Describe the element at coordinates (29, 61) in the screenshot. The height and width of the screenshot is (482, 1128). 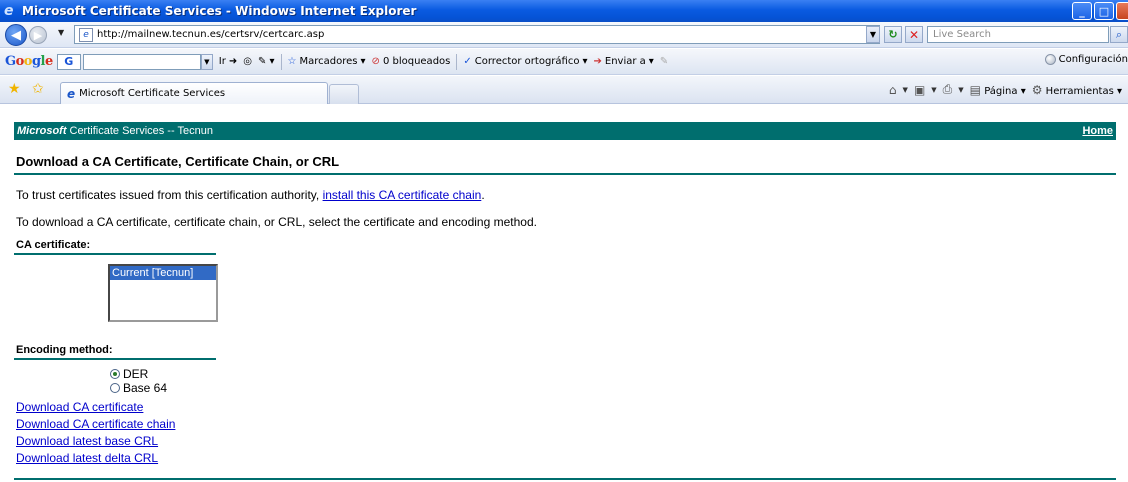
I see `google-logo: Google` at that location.